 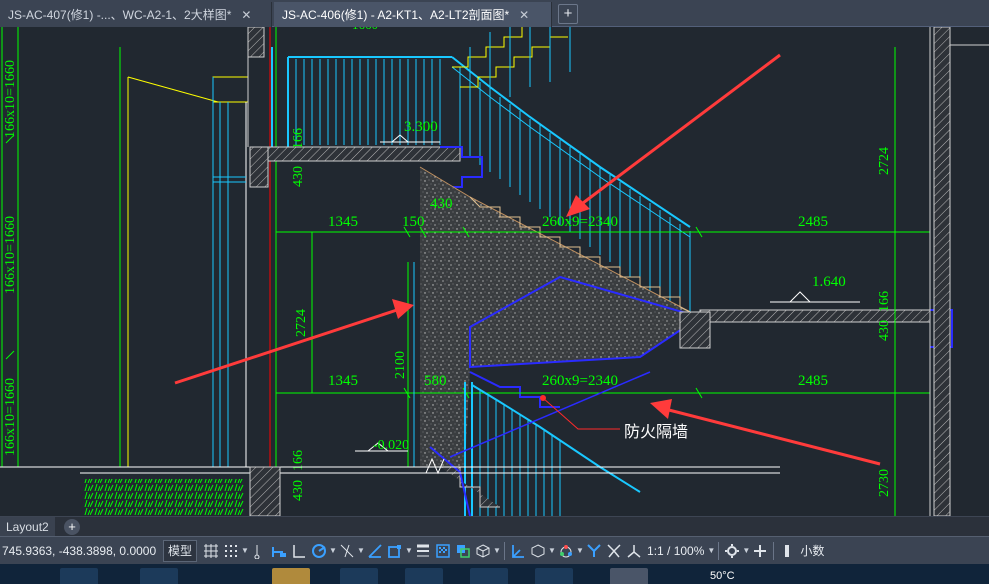 I want to click on transparency-icon, so click(x=443, y=551).